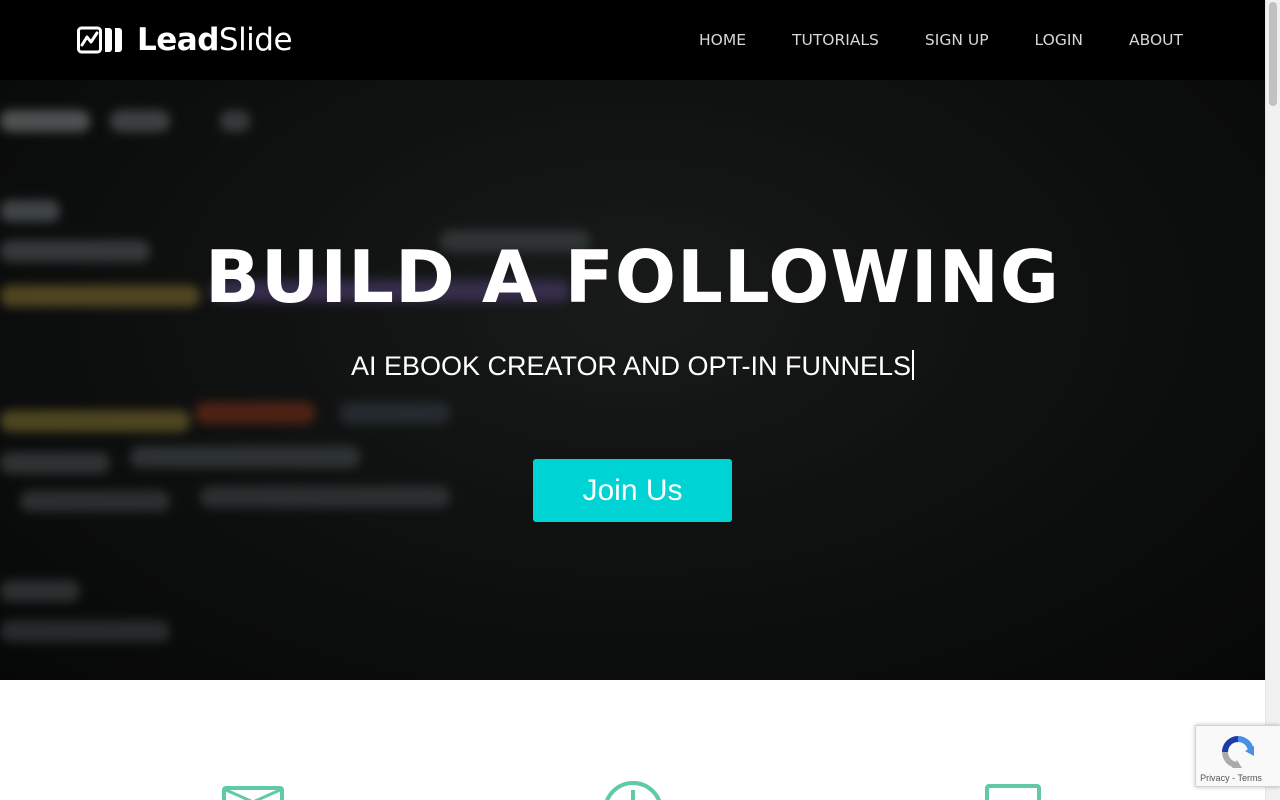 The height and width of the screenshot is (800, 1280). I want to click on recaptcha-terms-link: Terms, so click(1249, 778).